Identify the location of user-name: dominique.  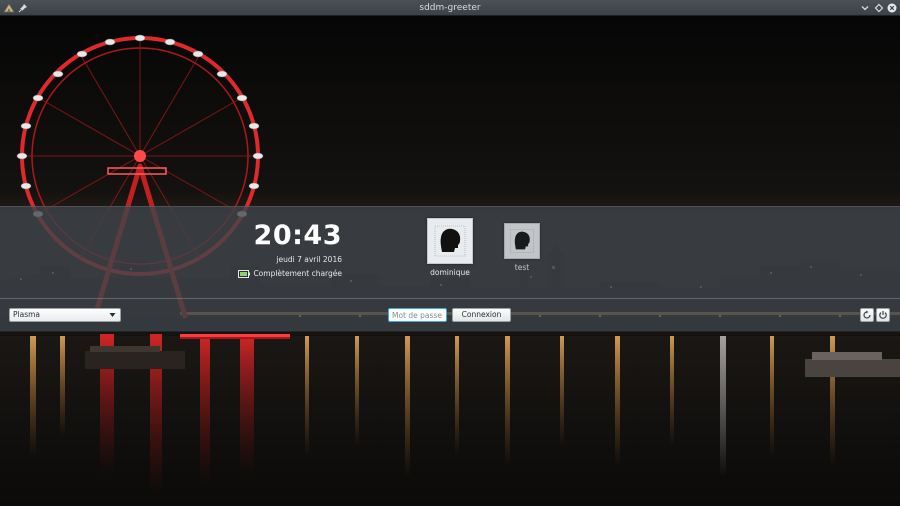
(450, 272).